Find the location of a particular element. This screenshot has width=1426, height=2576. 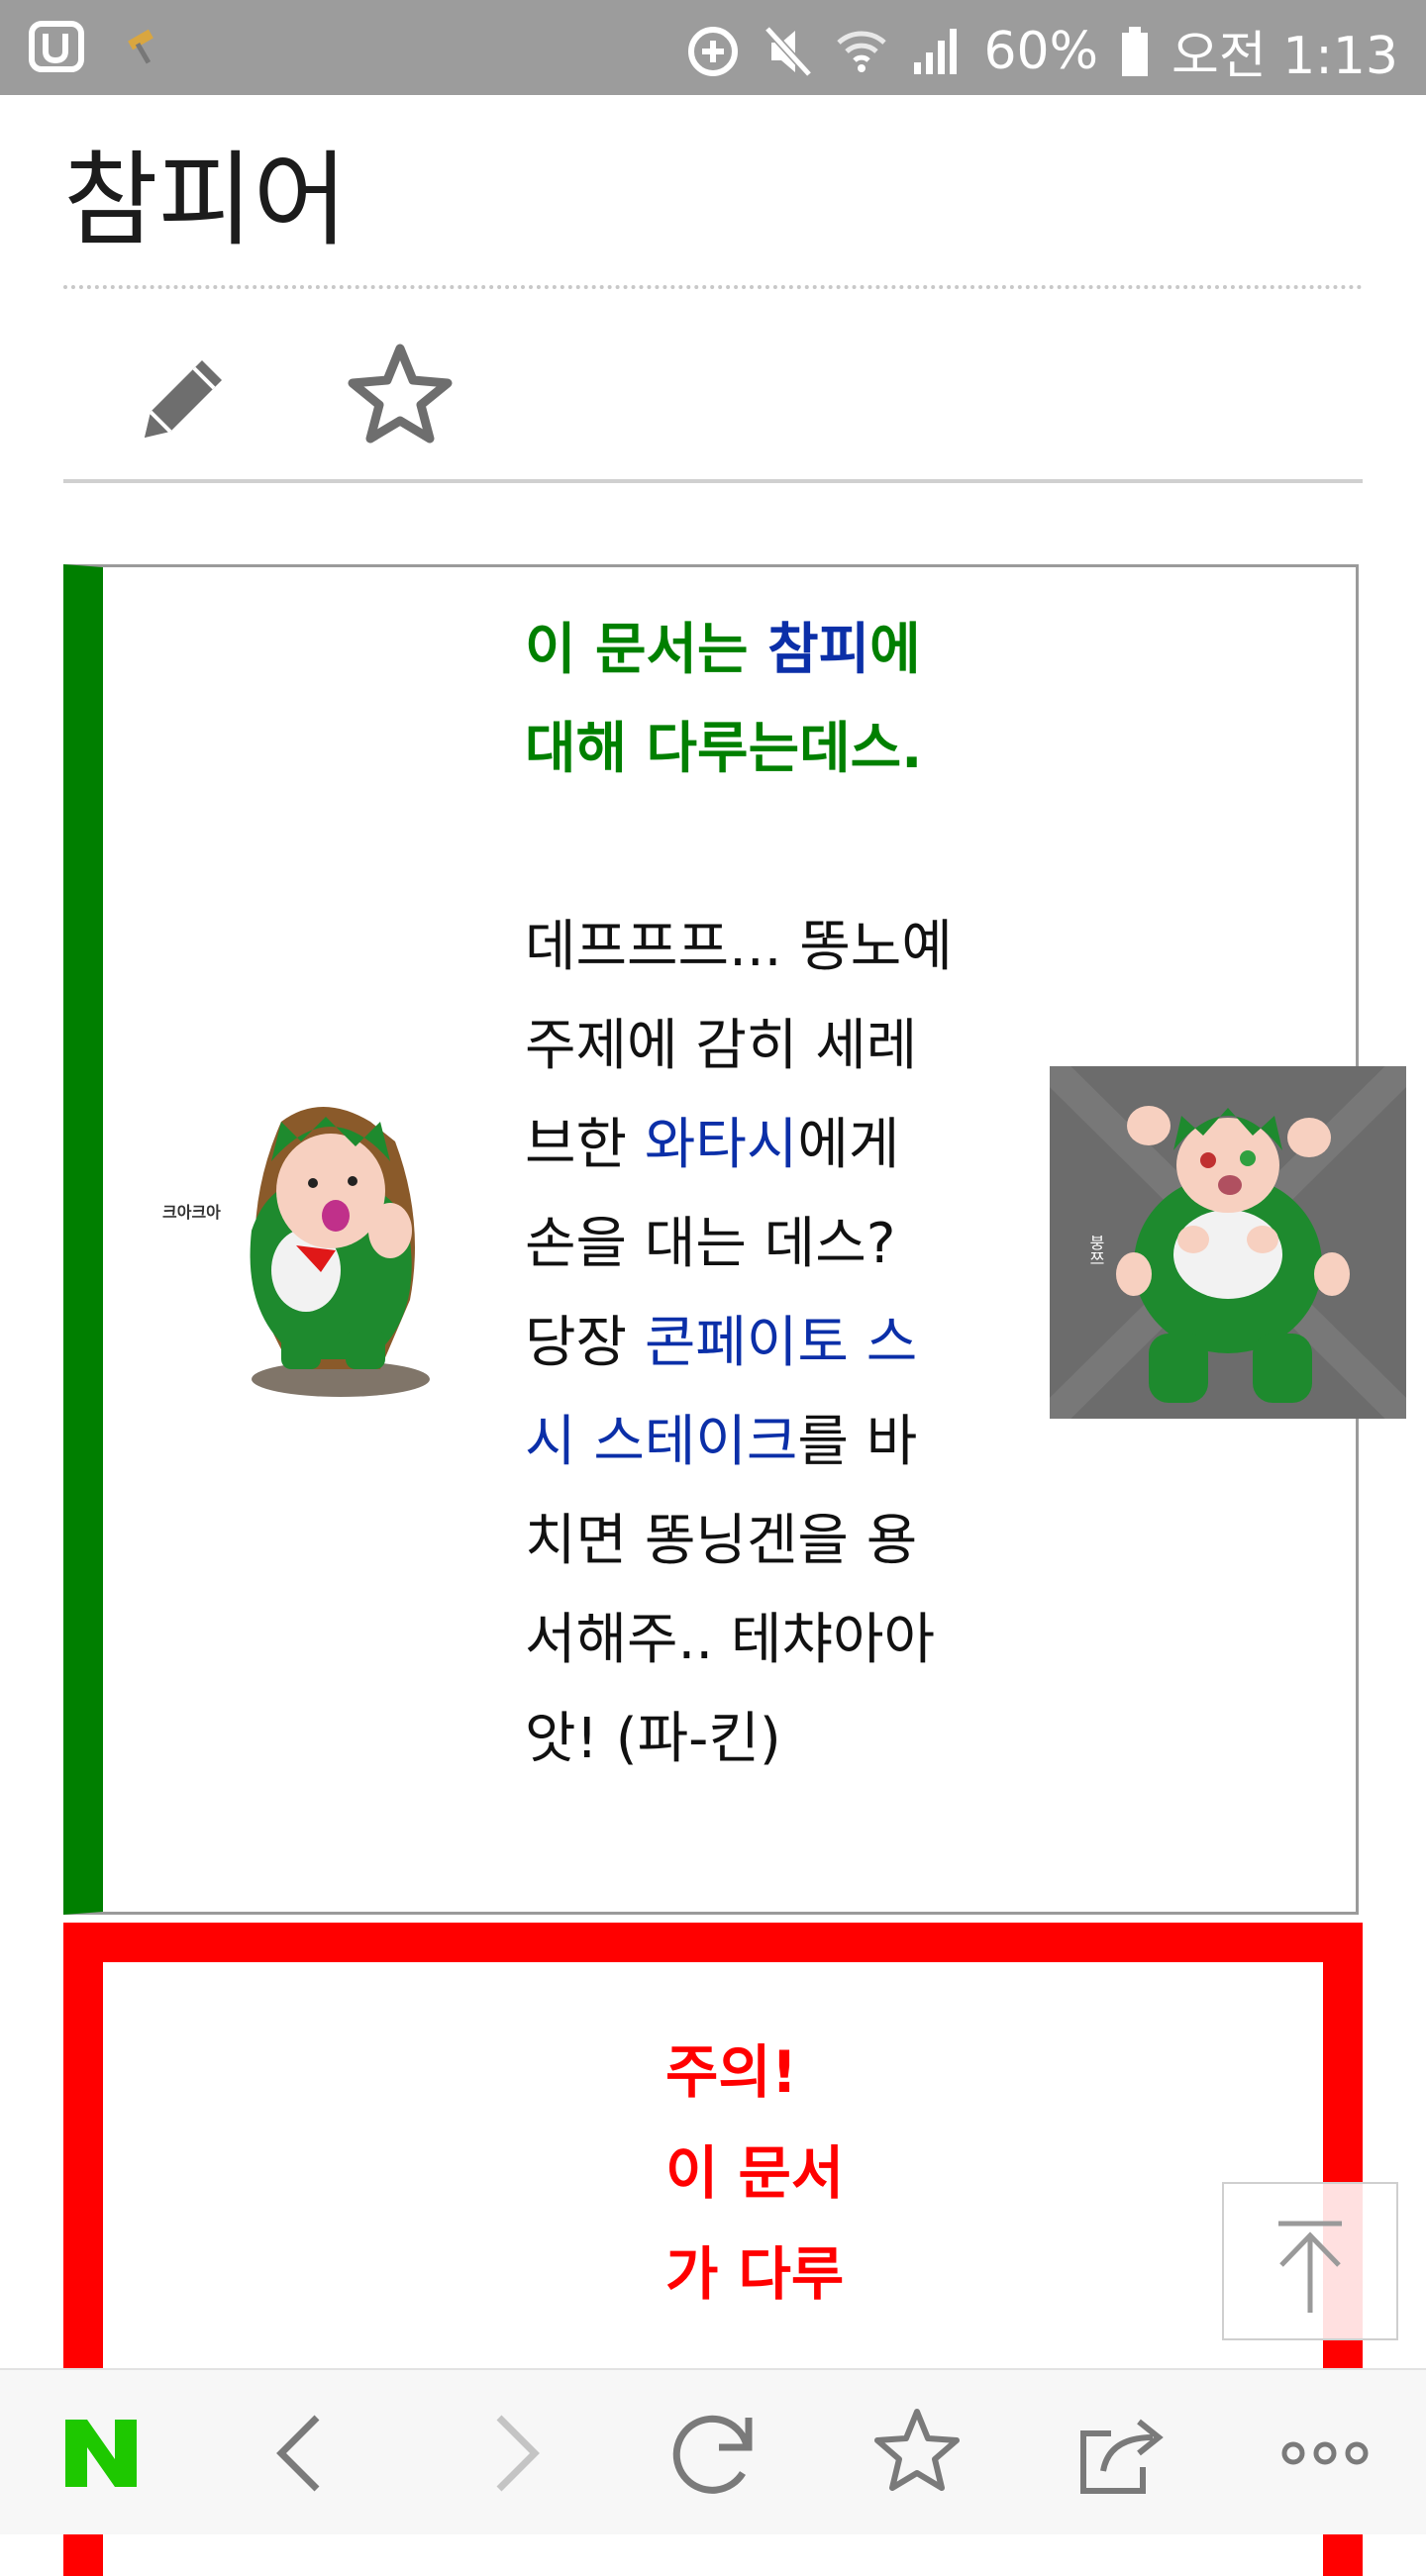

title-divider is located at coordinates (713, 287).